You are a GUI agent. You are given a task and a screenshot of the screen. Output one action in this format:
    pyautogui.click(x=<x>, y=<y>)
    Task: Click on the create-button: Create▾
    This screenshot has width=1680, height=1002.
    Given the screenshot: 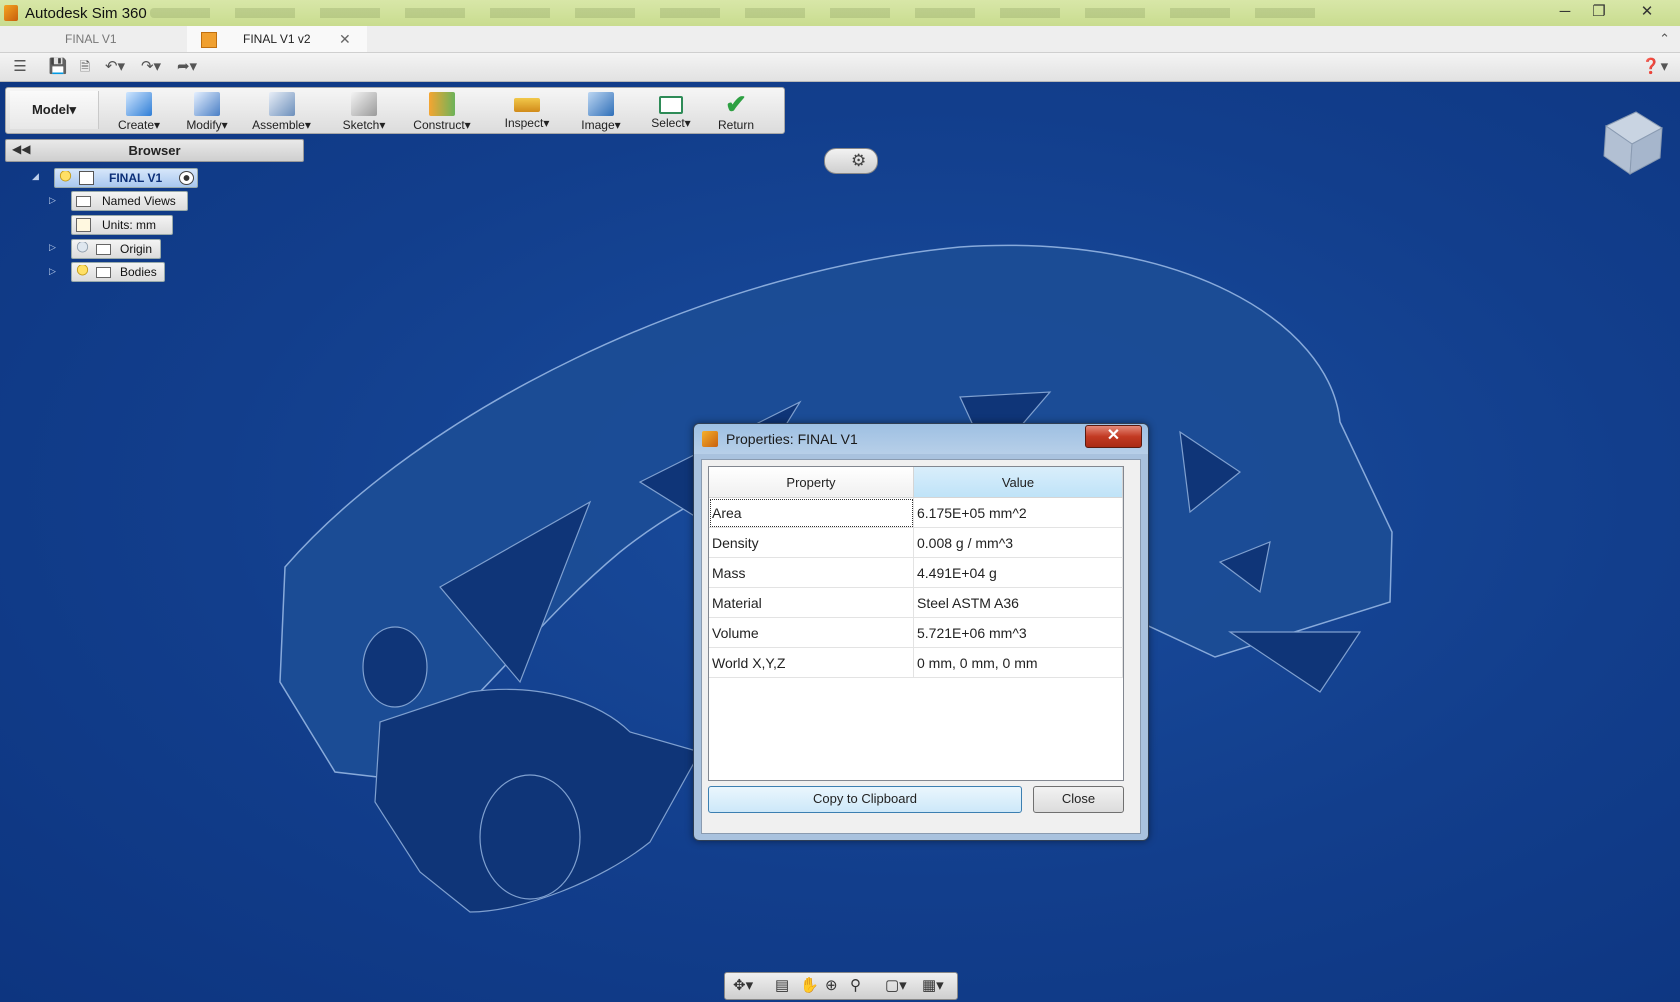 What is the action you would take?
    pyautogui.click(x=139, y=111)
    